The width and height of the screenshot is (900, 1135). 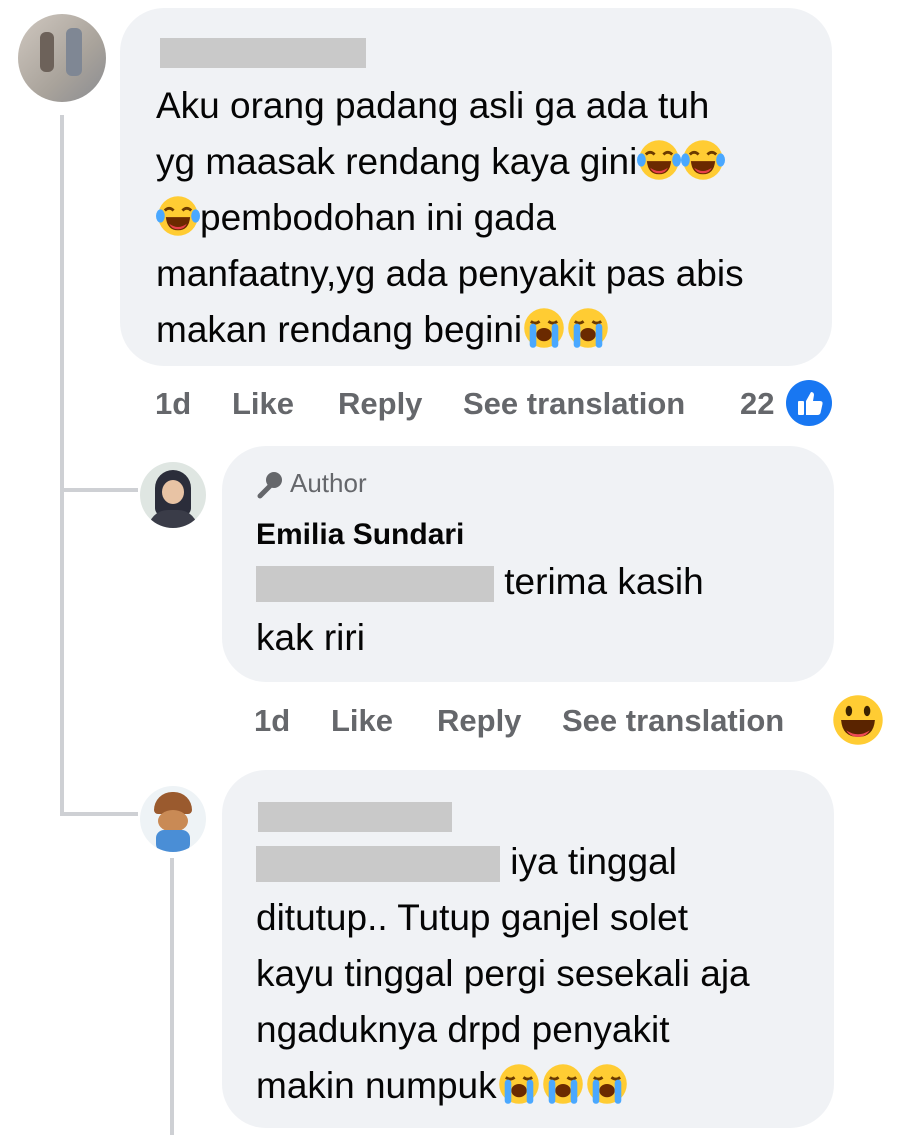 I want to click on comment-actions: 1d Like Reply See translation 22, so click(x=450, y=406).